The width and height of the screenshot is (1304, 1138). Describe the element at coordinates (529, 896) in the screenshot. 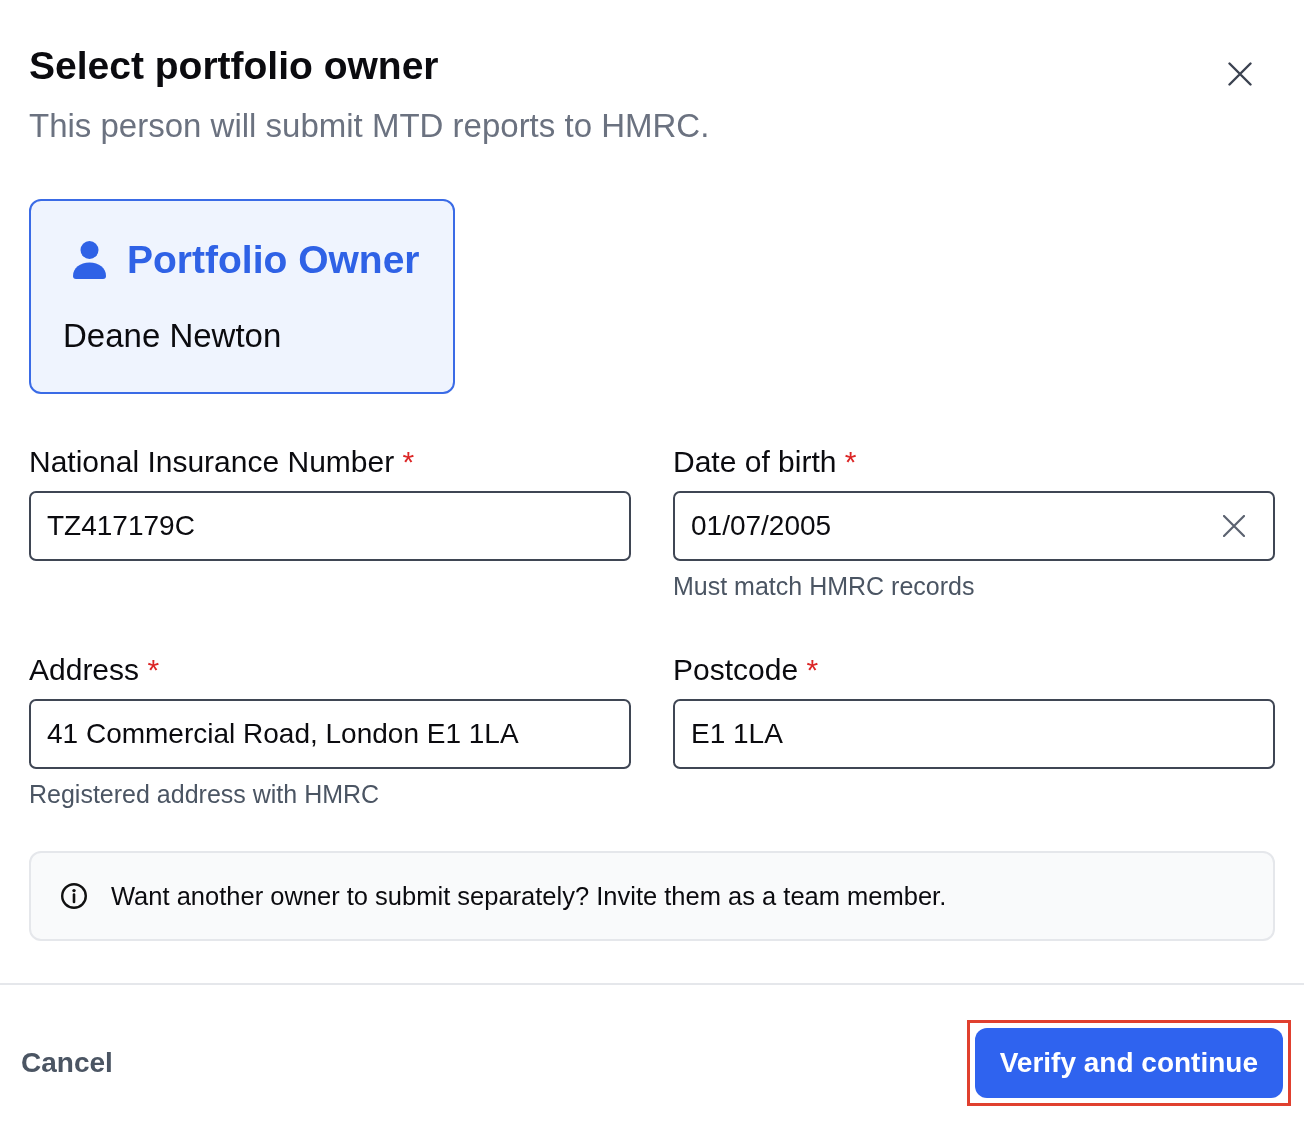

I see `info-text: Want another owner to submit separately? Invite them as a team member.` at that location.